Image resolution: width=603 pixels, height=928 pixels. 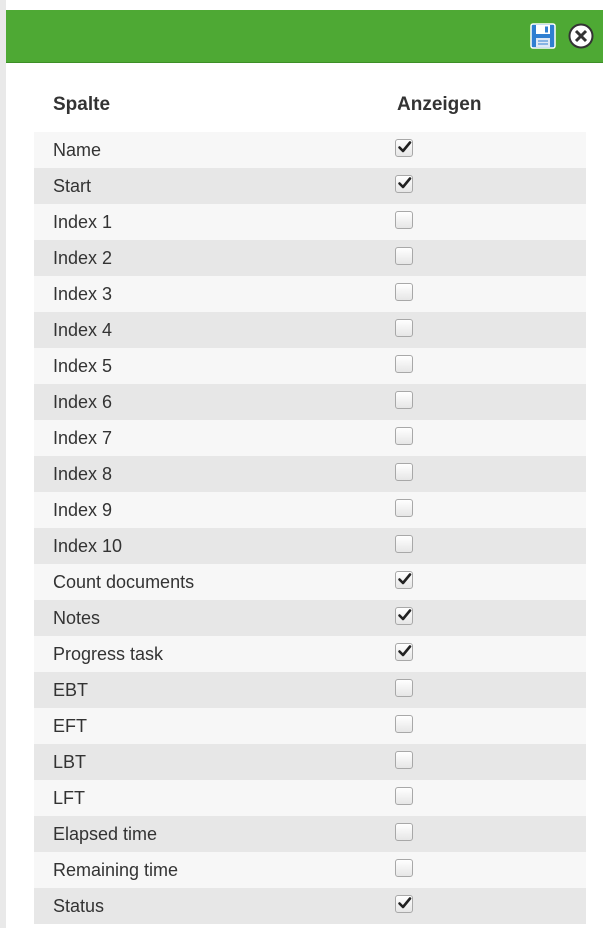 I want to click on column-name-label: Index 8, so click(x=83, y=474).